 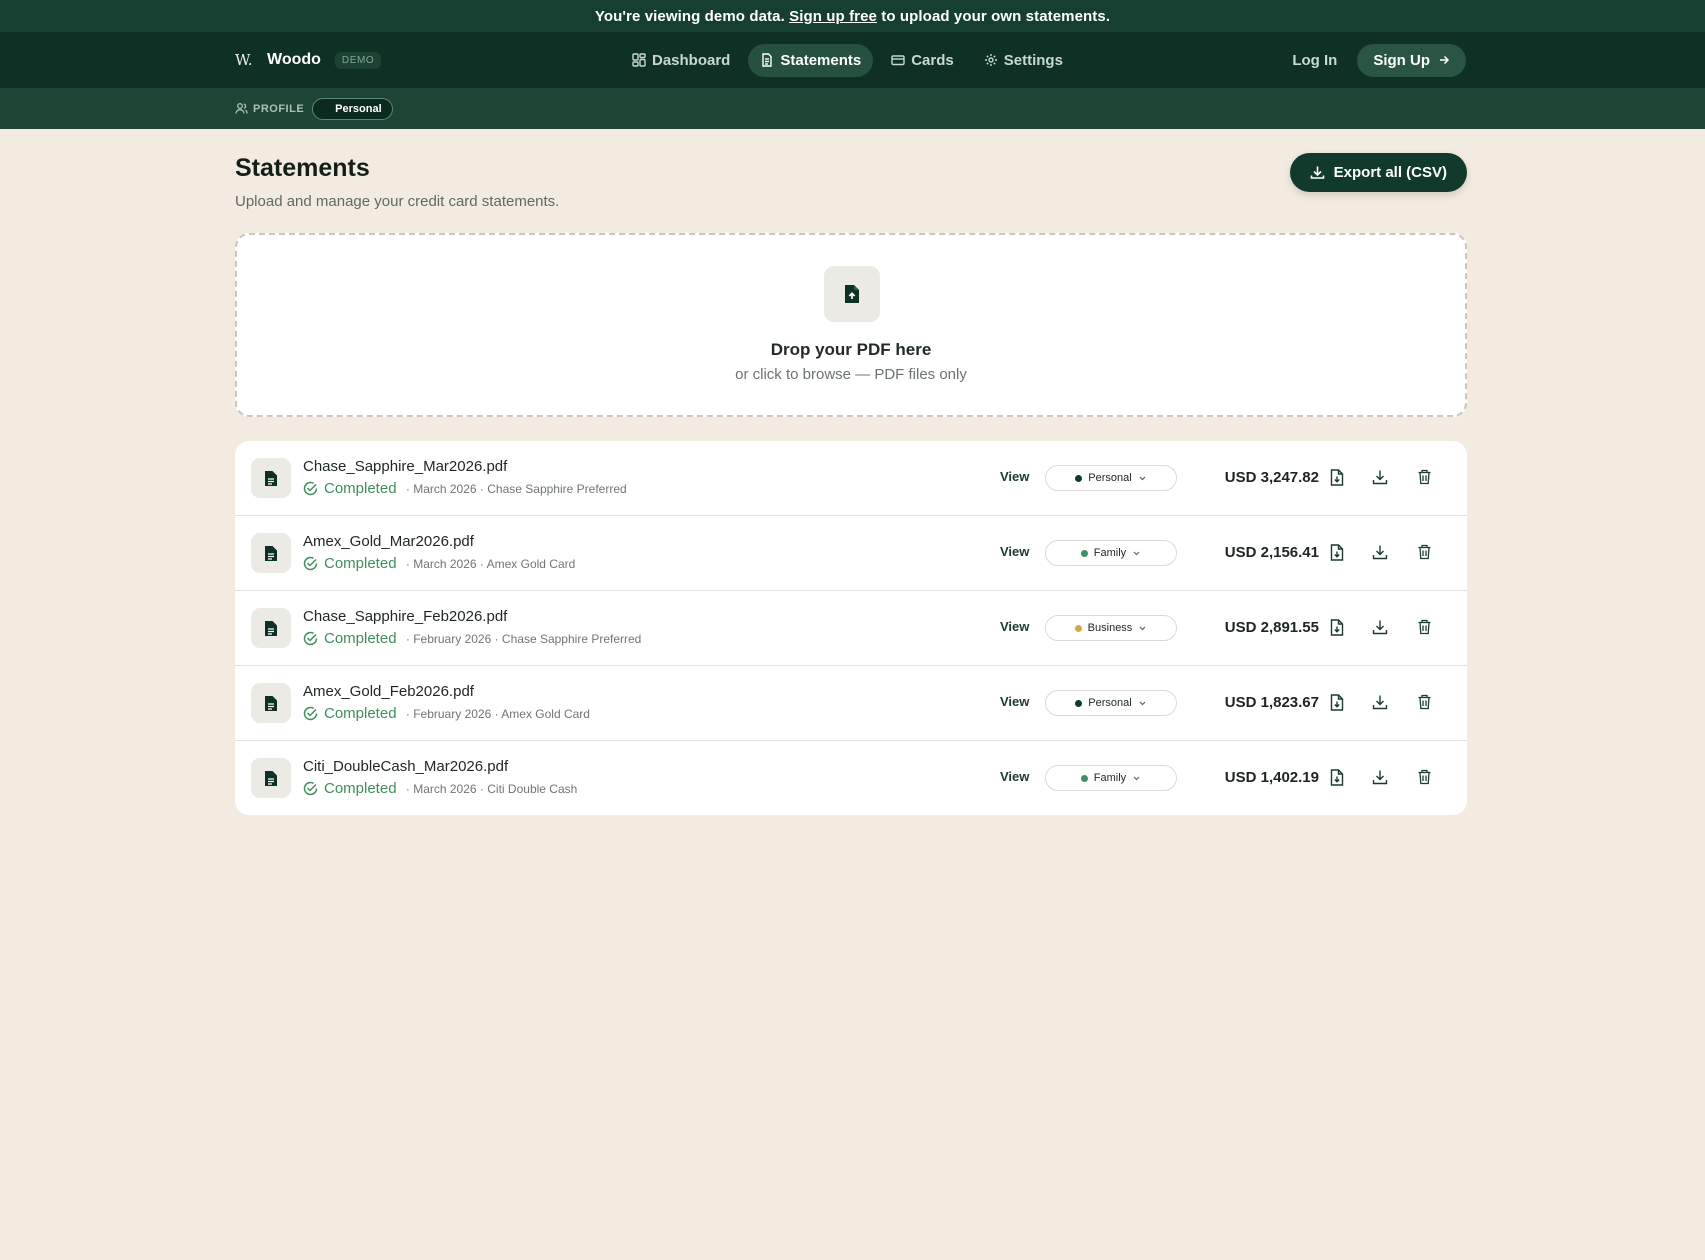 I want to click on profile-label-text: PROFILE, so click(x=279, y=108).